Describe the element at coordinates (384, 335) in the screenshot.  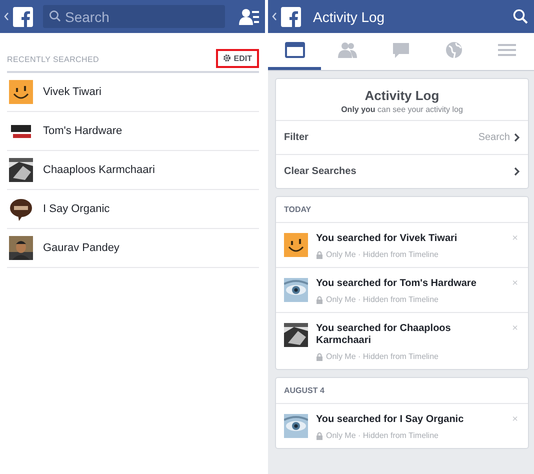
I see `activity-text: You searched for Chaaploos Karmchaari` at that location.